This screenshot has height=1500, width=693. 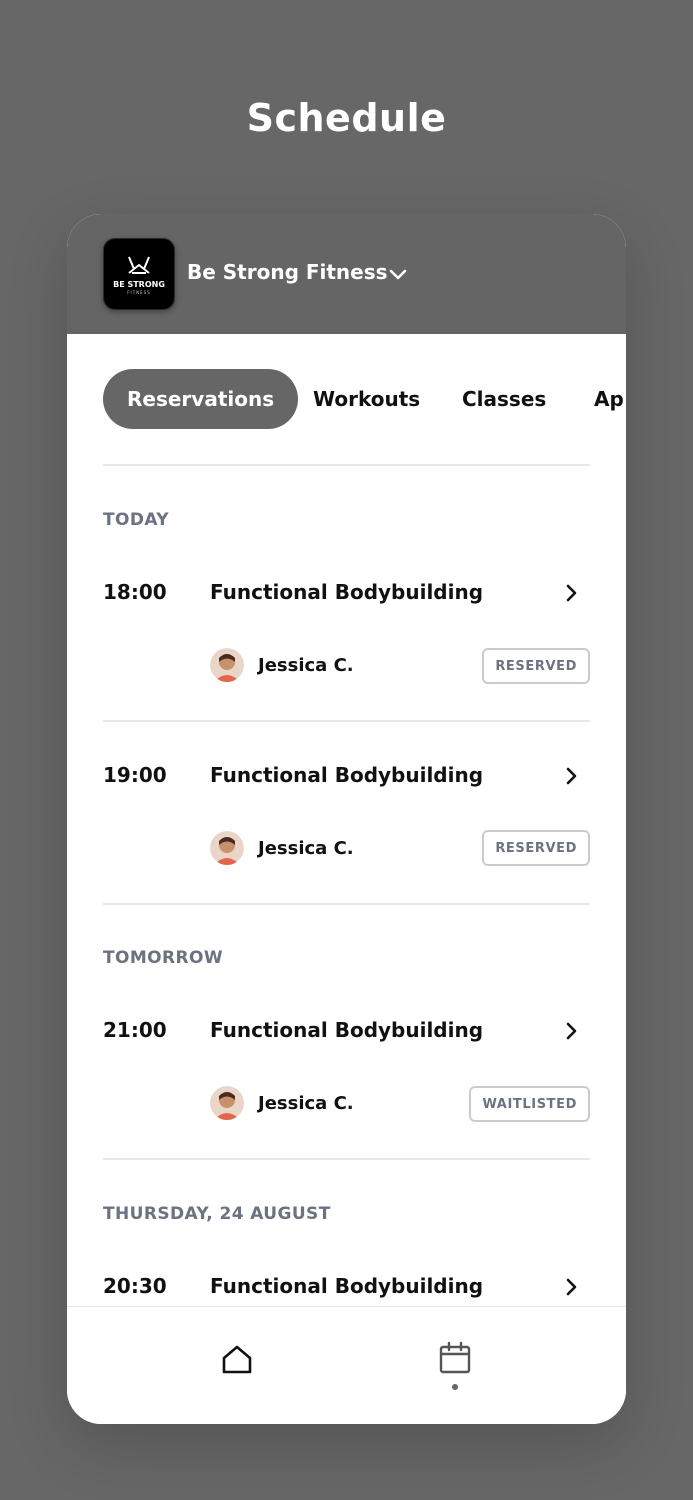 I want to click on class-time: 21:00, so click(x=135, y=1030).